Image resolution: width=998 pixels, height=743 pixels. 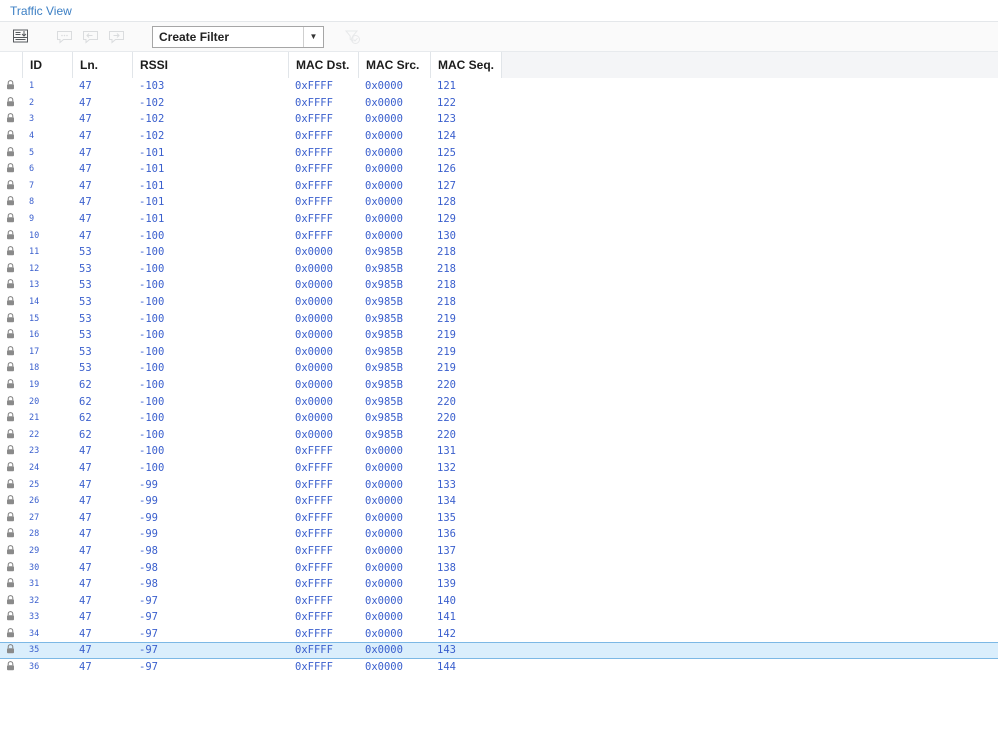 I want to click on cell-id: 16, so click(x=34, y=335).